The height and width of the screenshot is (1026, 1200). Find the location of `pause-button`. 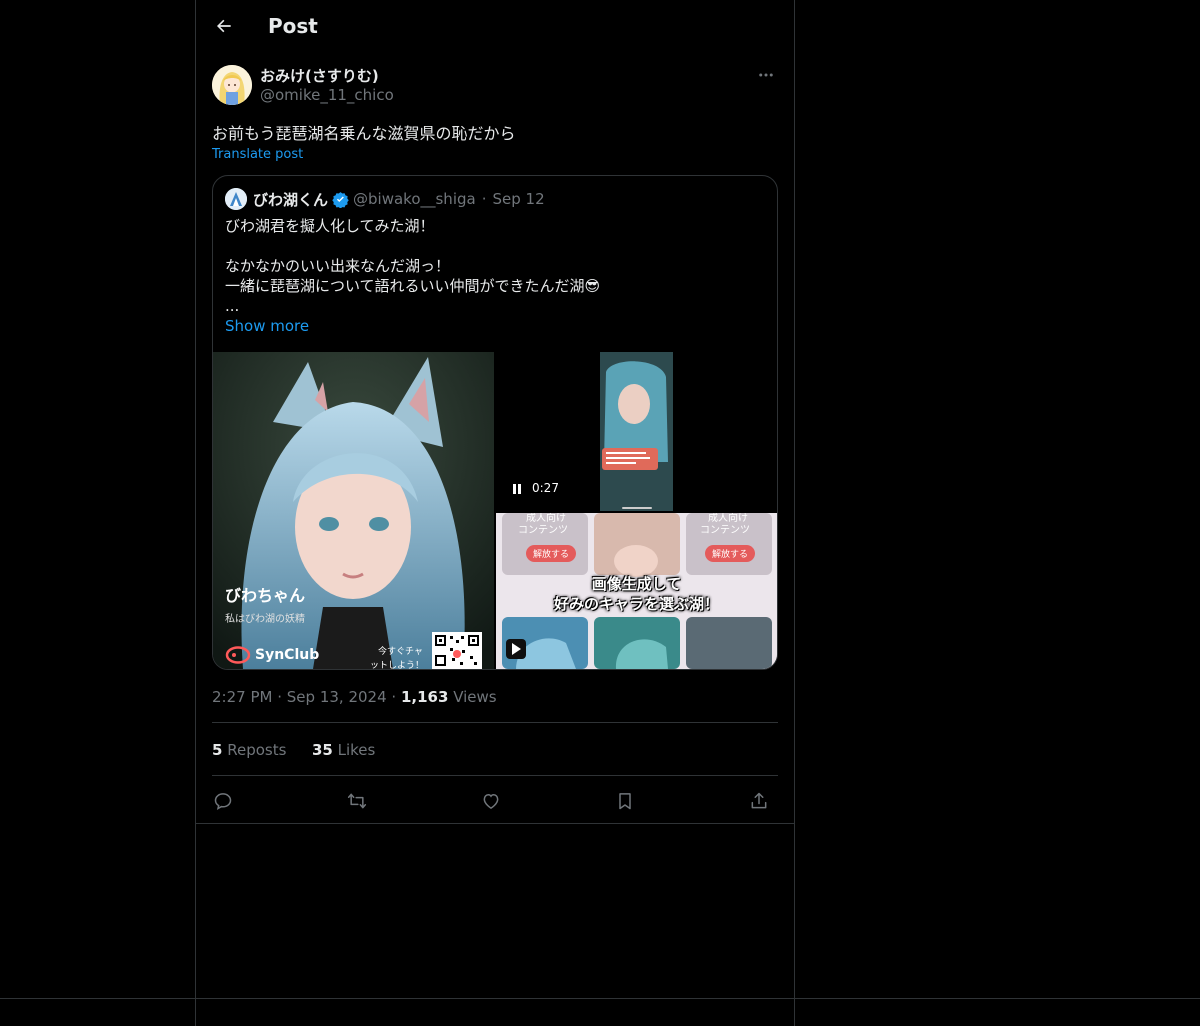

pause-button is located at coordinates (517, 488).